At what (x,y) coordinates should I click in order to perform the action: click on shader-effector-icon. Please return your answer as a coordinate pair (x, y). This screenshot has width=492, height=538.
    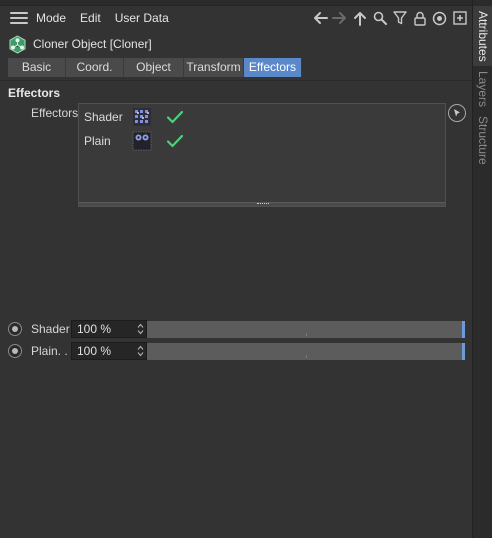
    Looking at the image, I should click on (142, 117).